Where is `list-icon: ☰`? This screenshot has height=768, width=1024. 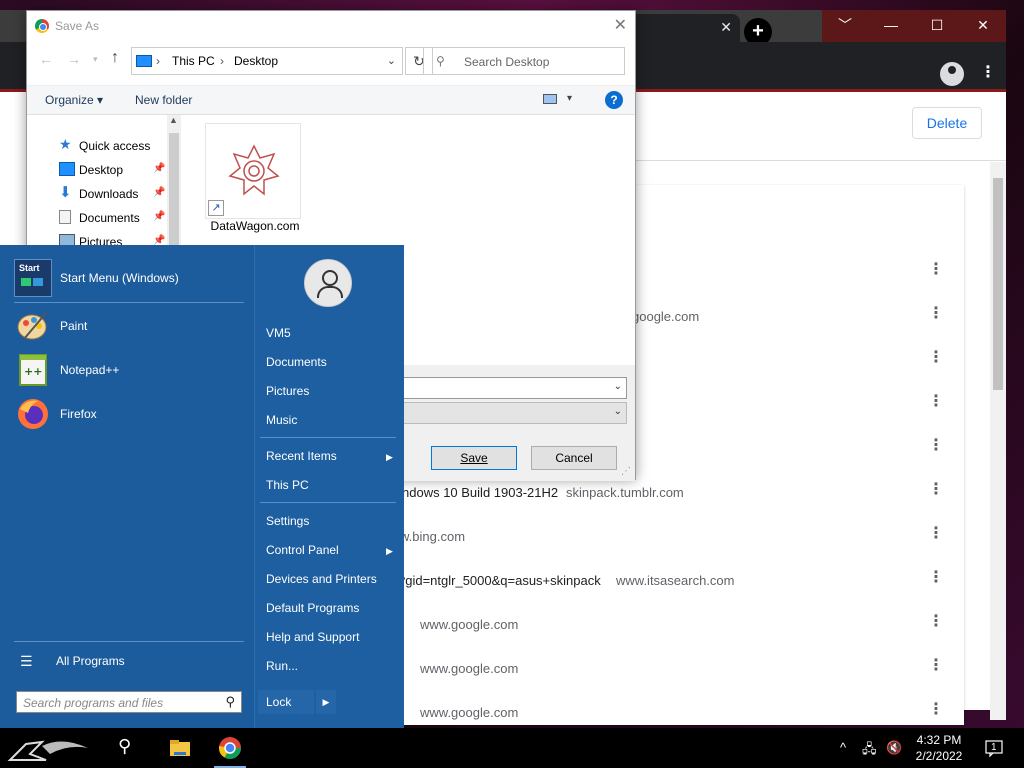 list-icon: ☰ is located at coordinates (26, 661).